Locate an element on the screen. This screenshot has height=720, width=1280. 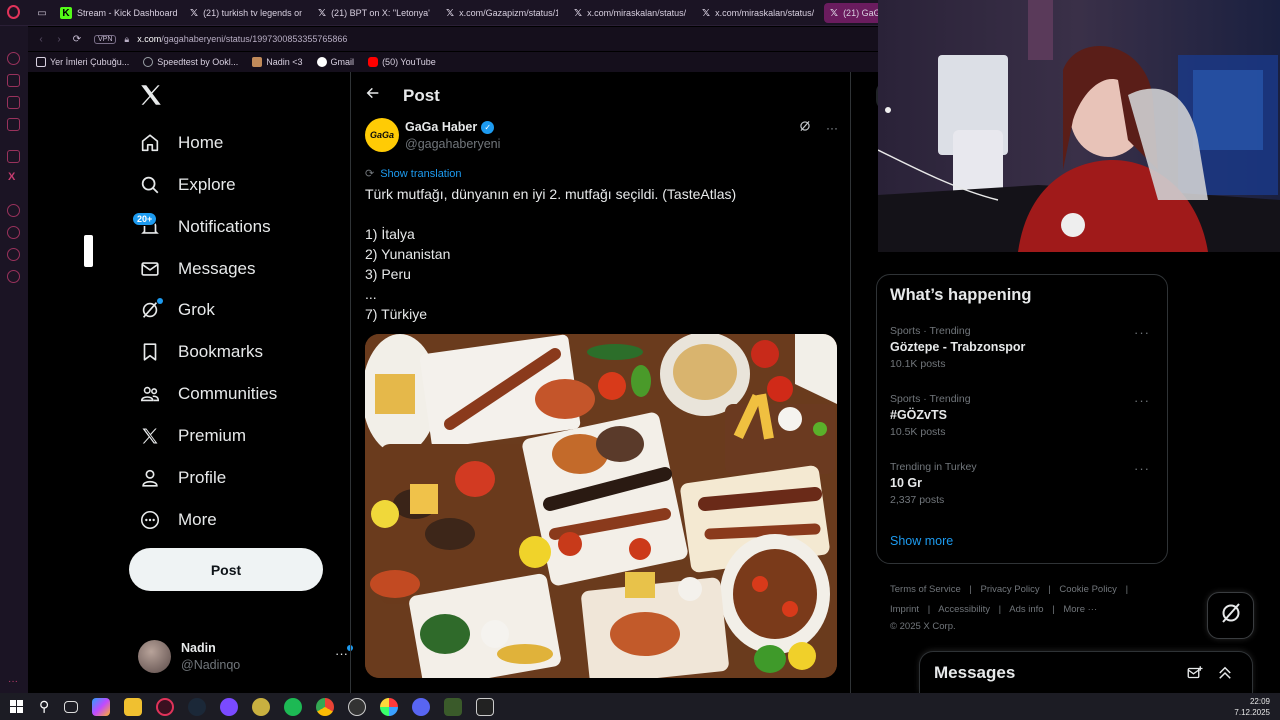
spotify-icon is located at coordinates (293, 706).